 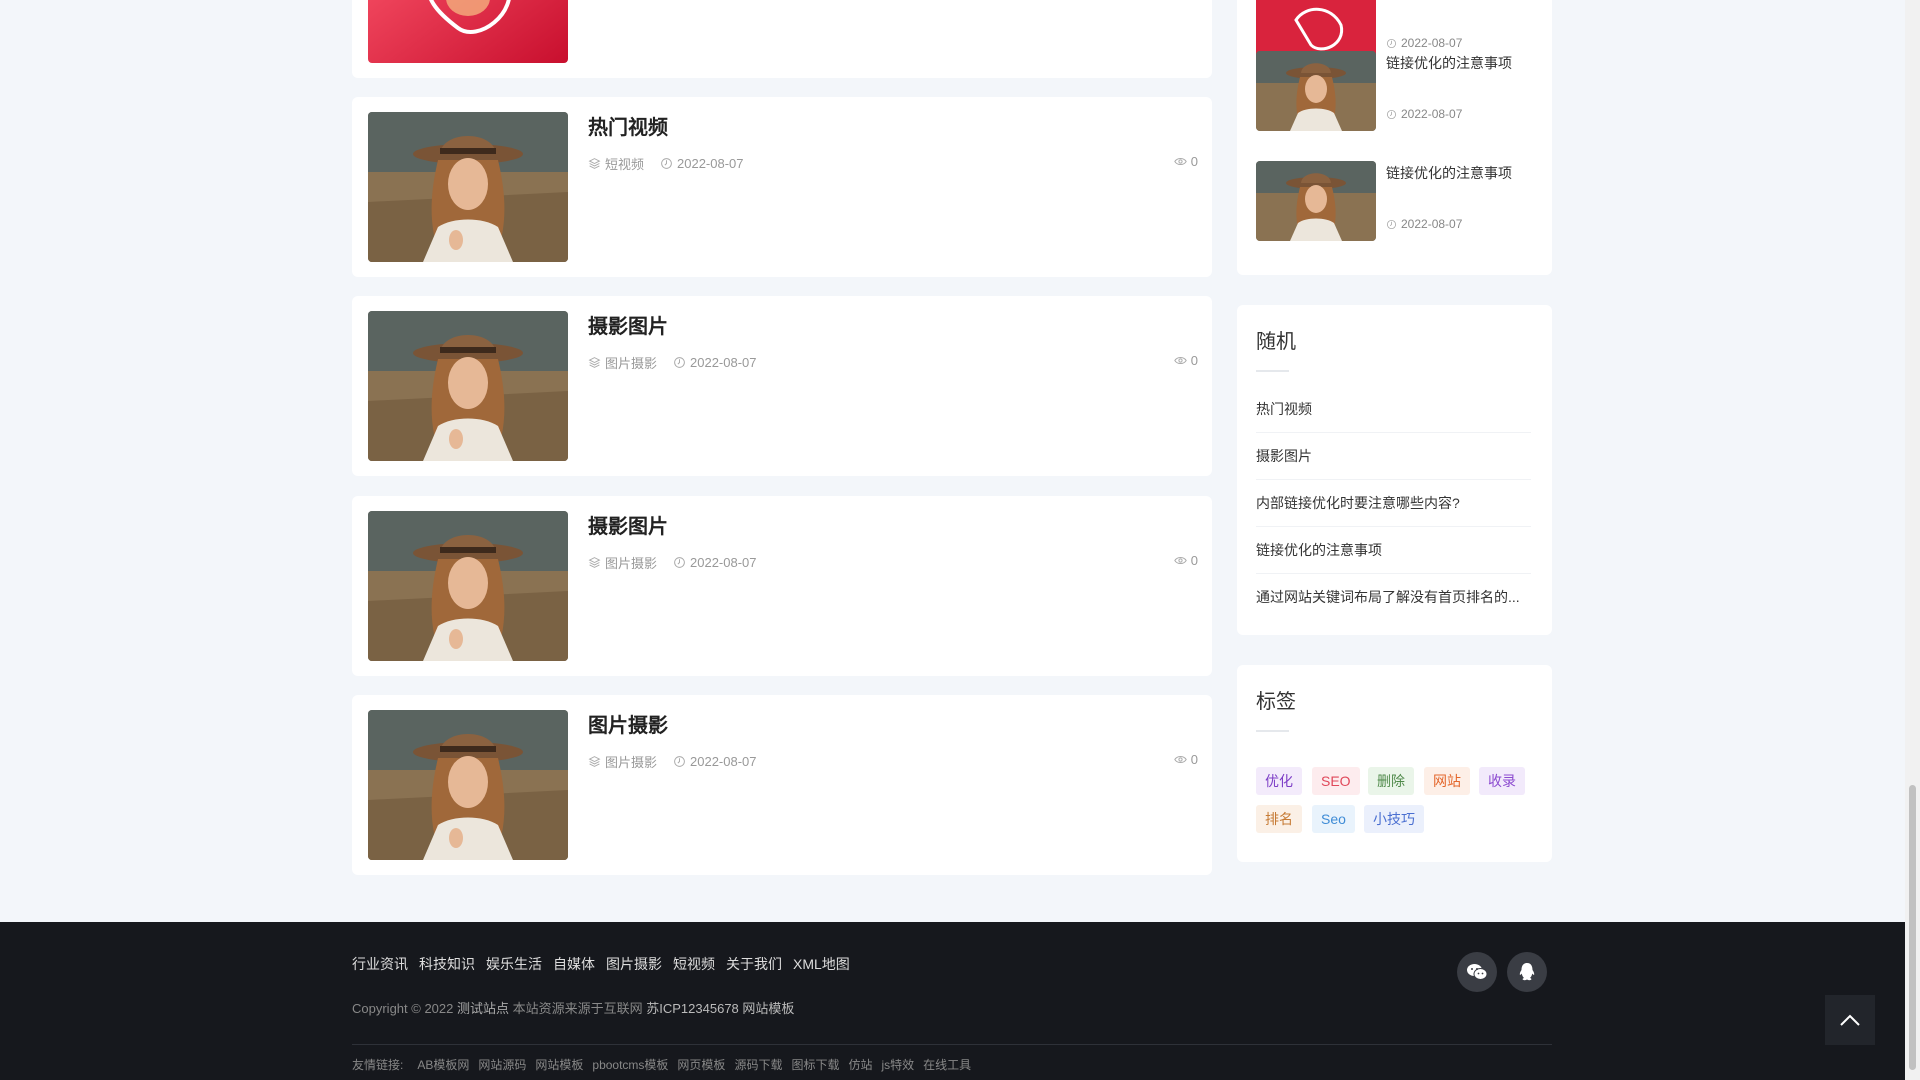 What do you see at coordinates (443, 1064) in the screenshot?
I see `friend-link: AB模板网` at bounding box center [443, 1064].